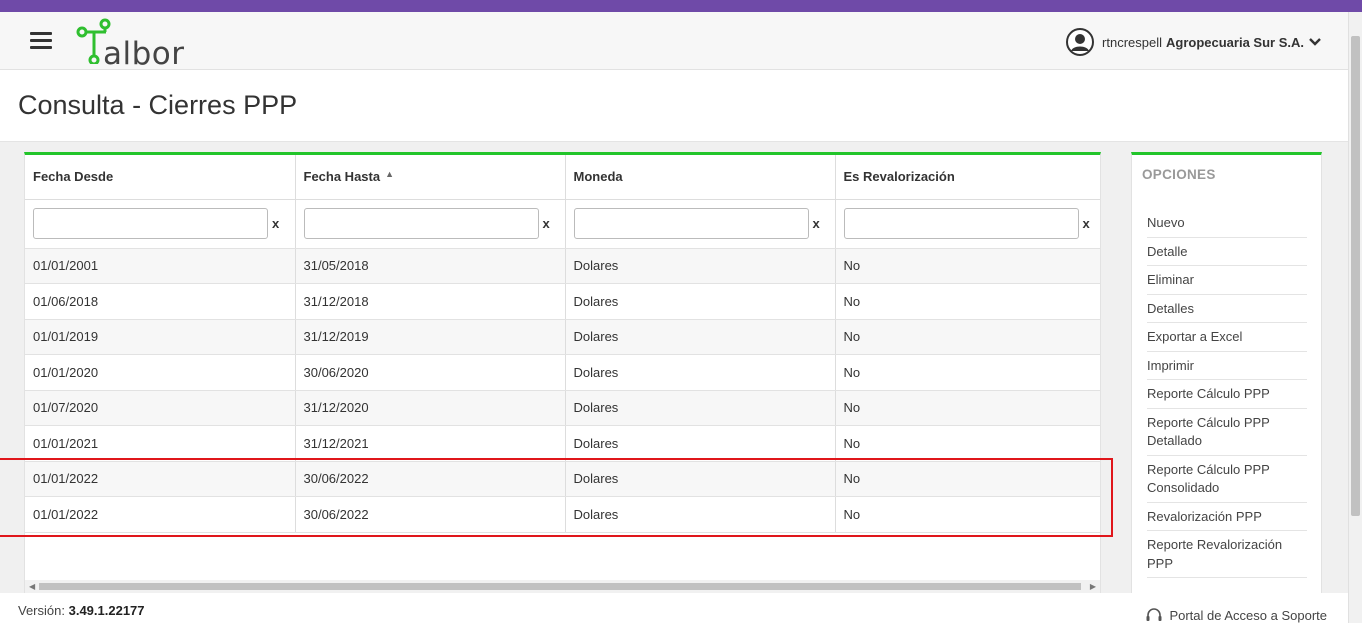  I want to click on cell-fecha-desde: 01/01/2019, so click(160, 337).